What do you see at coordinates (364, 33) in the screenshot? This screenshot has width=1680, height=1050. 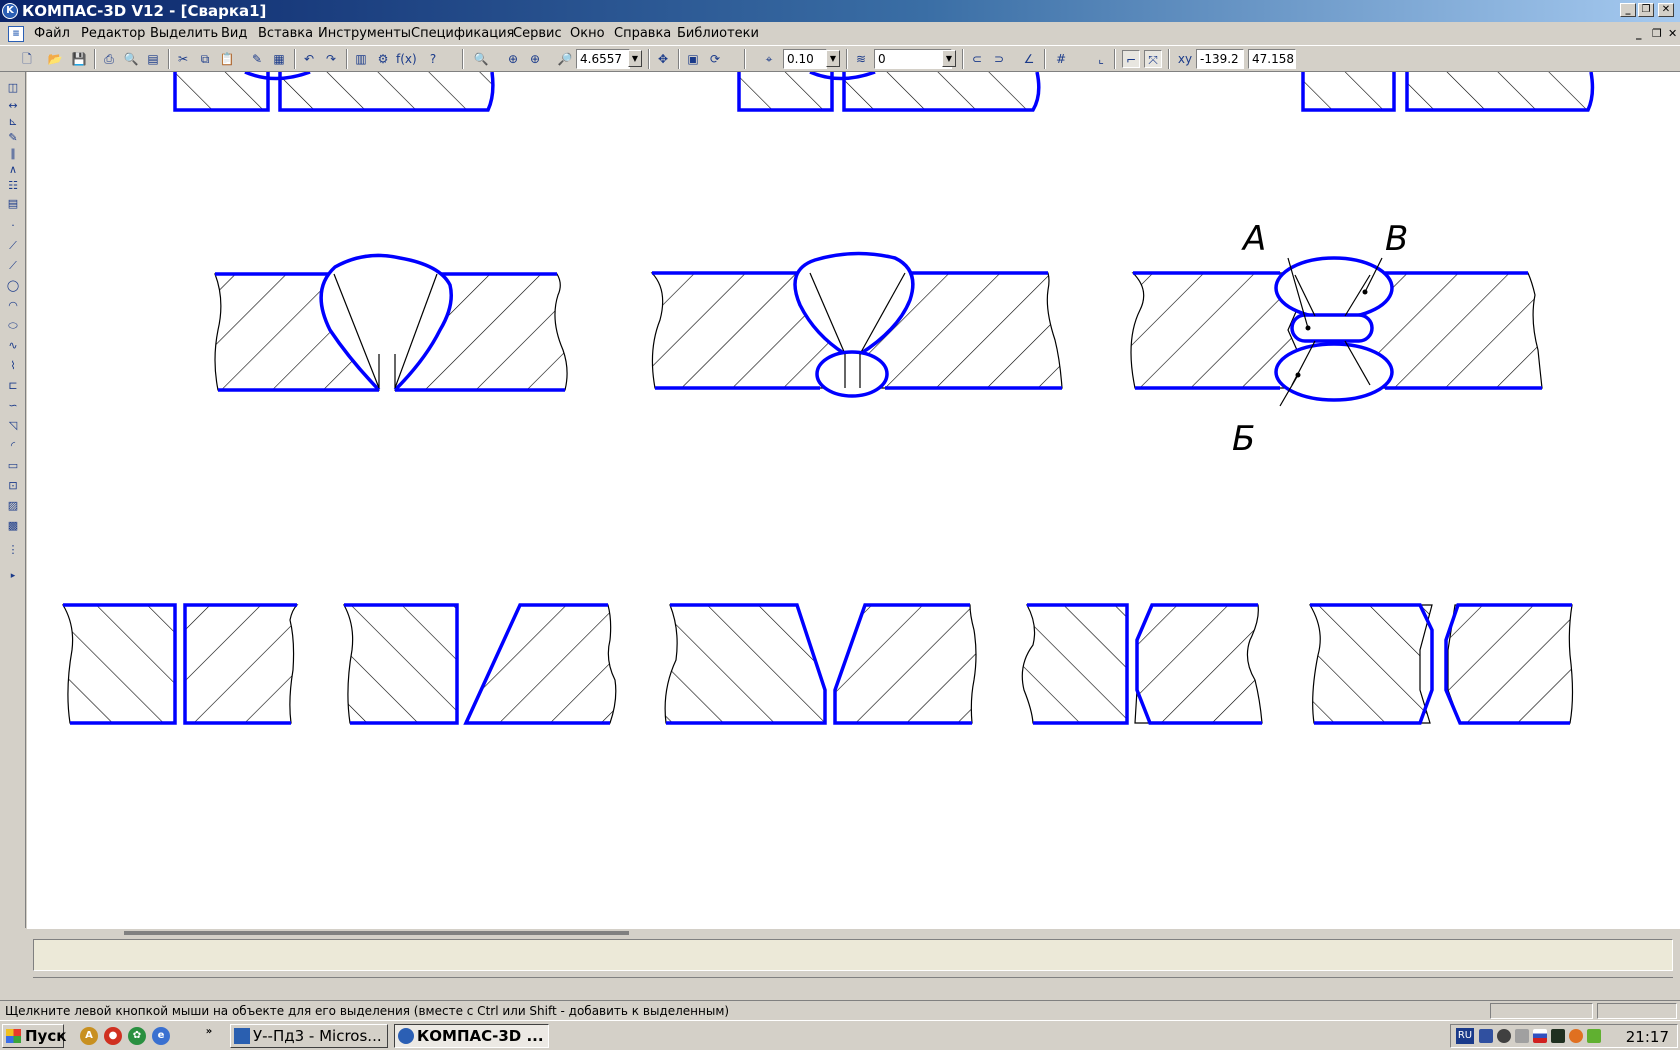 I see `menu-tools: Инструменты` at bounding box center [364, 33].